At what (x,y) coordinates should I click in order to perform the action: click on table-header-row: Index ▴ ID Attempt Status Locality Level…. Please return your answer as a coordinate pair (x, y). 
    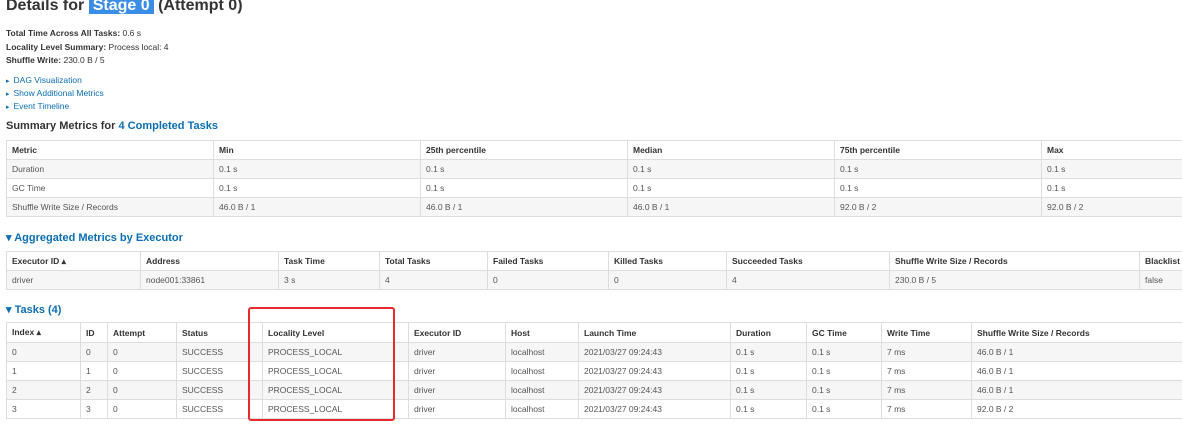
    Looking at the image, I should click on (594, 332).